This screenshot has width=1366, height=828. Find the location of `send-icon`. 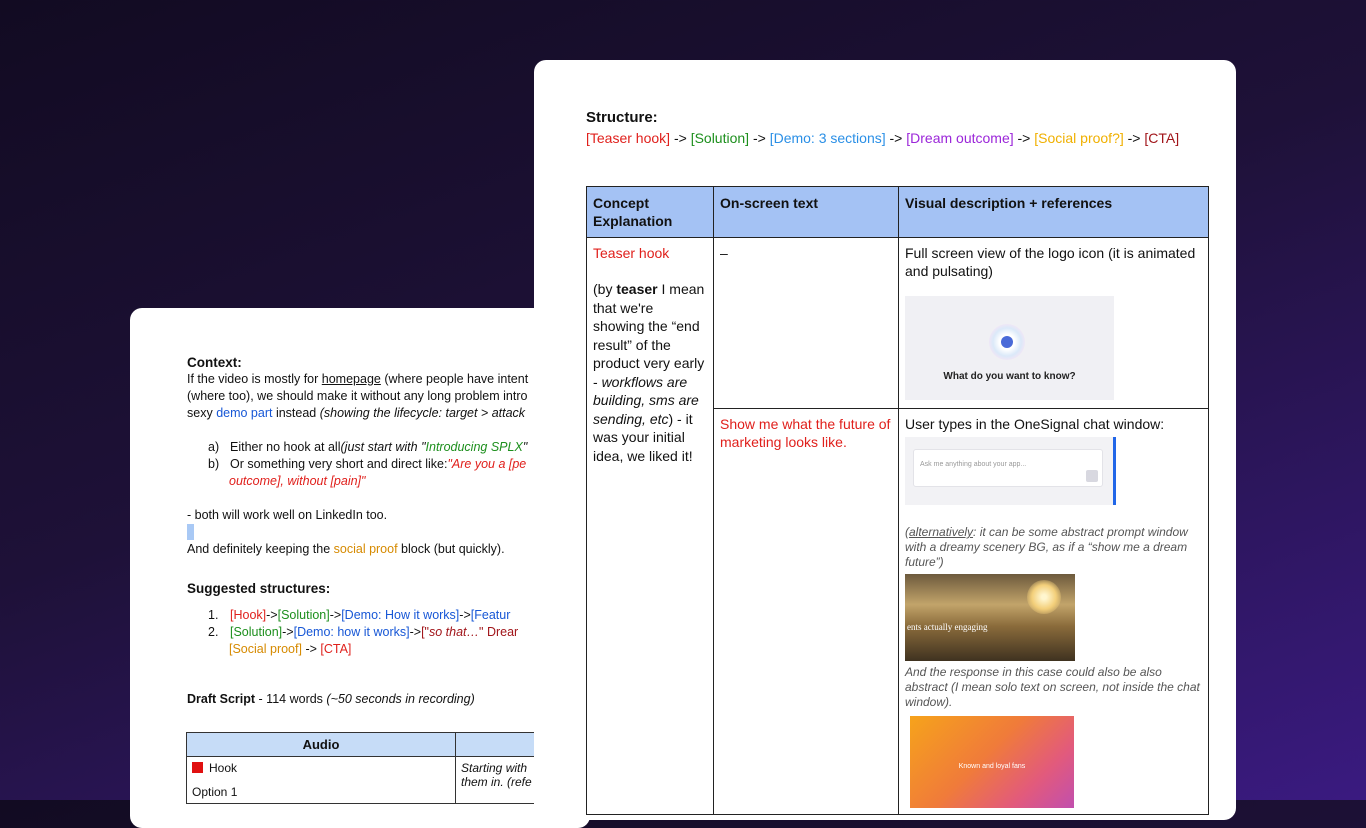

send-icon is located at coordinates (1092, 476).